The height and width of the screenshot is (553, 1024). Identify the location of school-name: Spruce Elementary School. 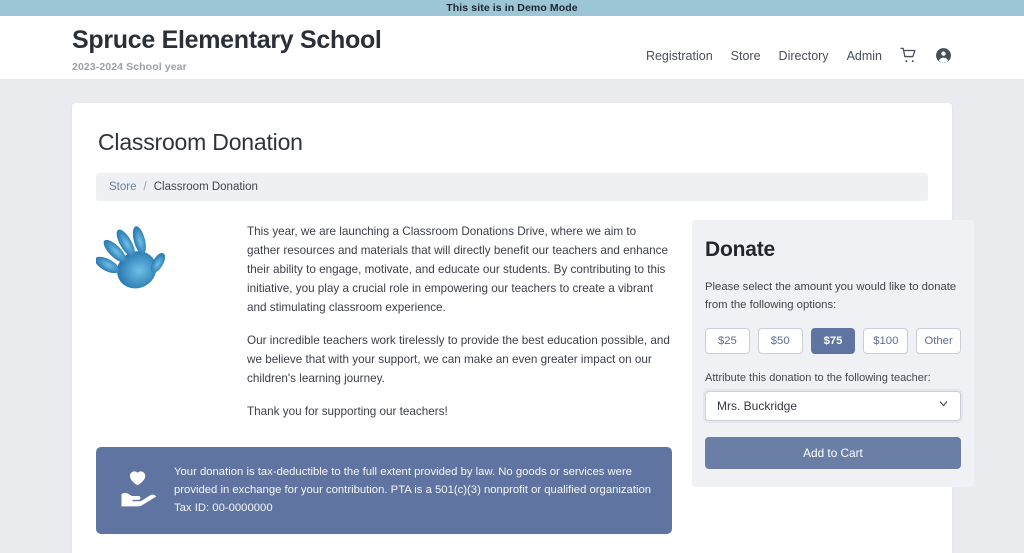
(227, 40).